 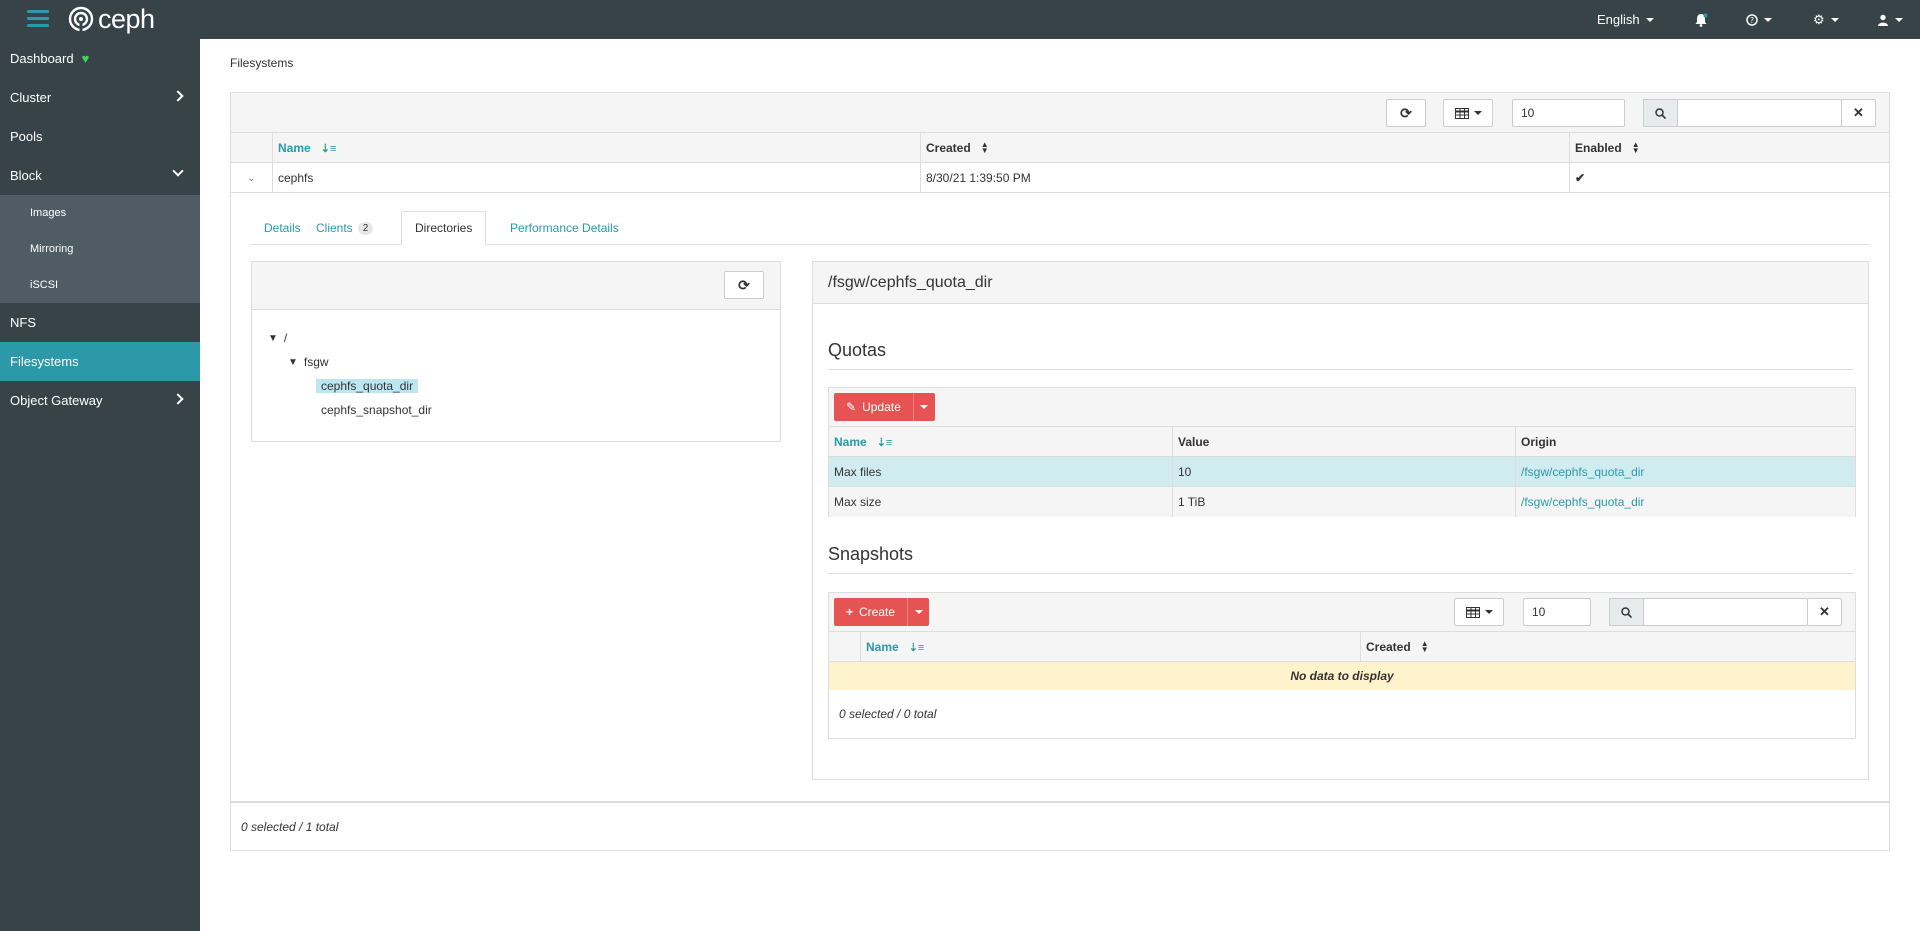 I want to click on expand-row-toggle: ⌄, so click(x=251, y=178).